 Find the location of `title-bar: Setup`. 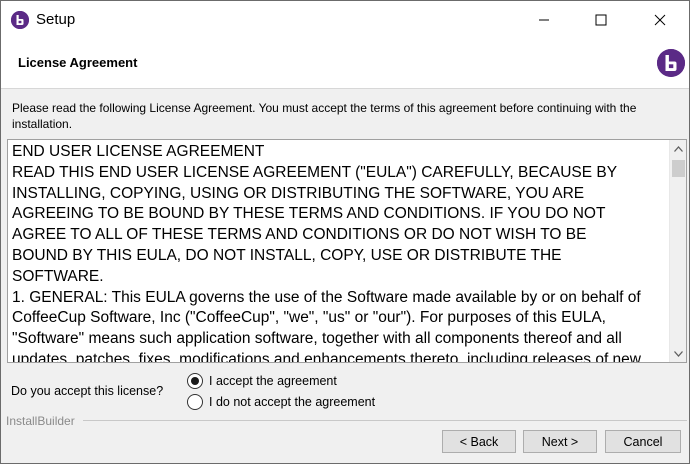

title-bar: Setup is located at coordinates (345, 20).